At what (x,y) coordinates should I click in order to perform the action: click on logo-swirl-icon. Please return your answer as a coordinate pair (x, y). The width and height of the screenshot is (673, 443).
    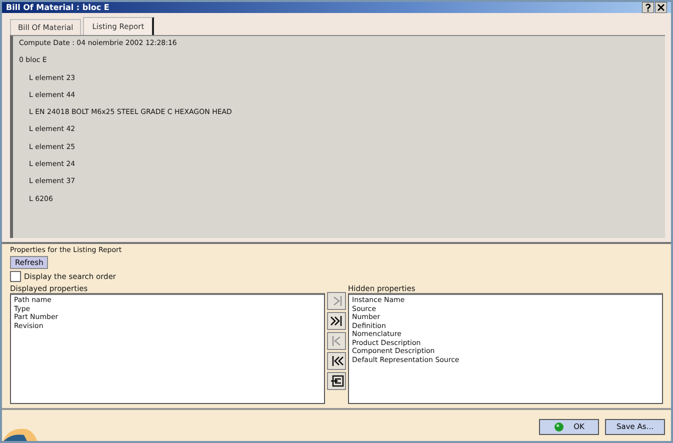
    Looking at the image, I should click on (20, 434).